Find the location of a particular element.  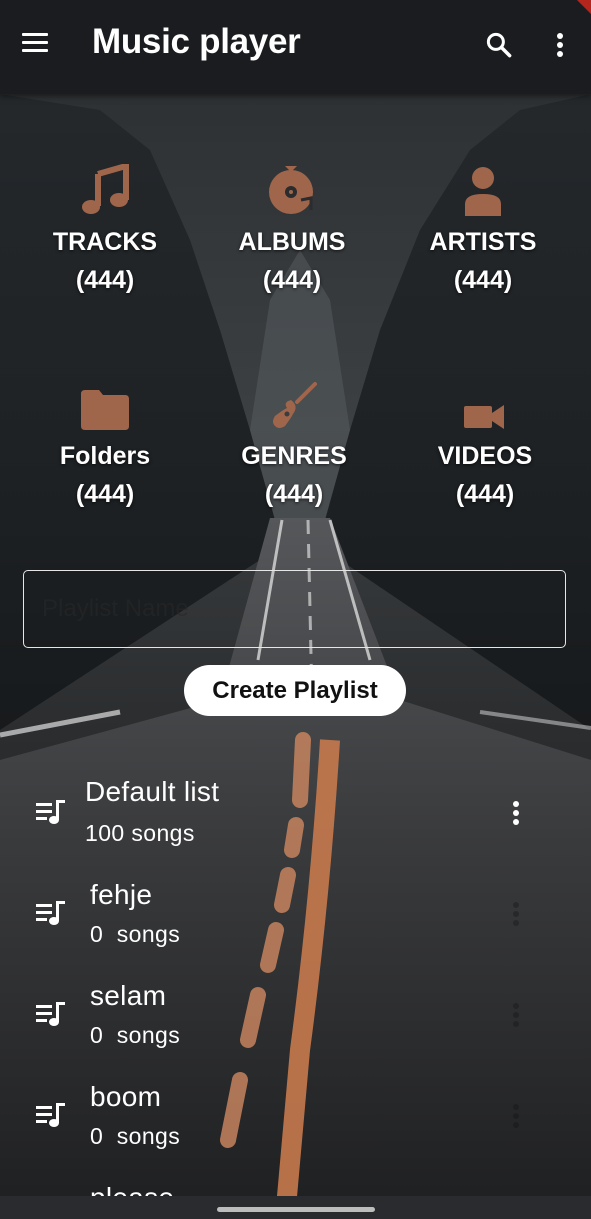

category-label: Folders is located at coordinates (105, 456).